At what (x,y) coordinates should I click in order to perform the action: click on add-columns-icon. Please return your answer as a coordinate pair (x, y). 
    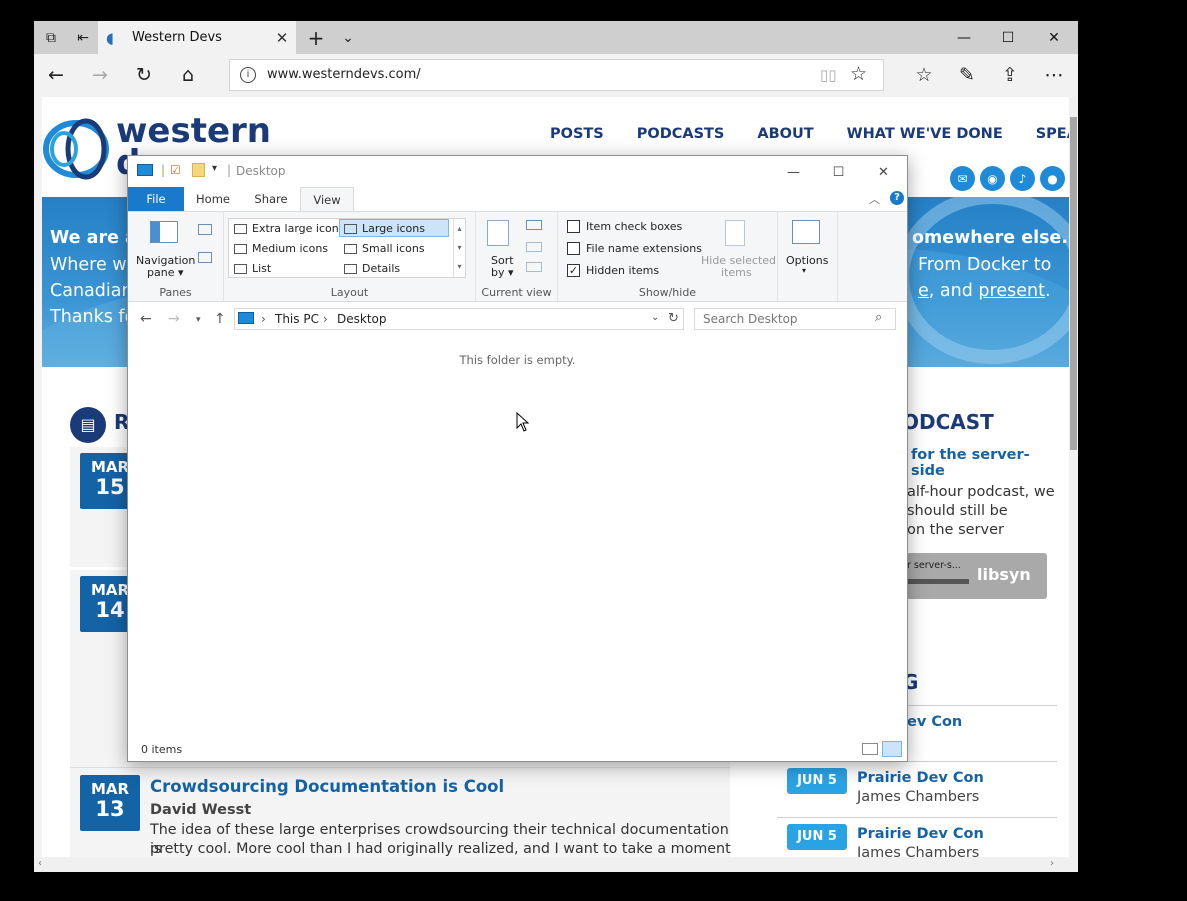
    Looking at the image, I should click on (534, 247).